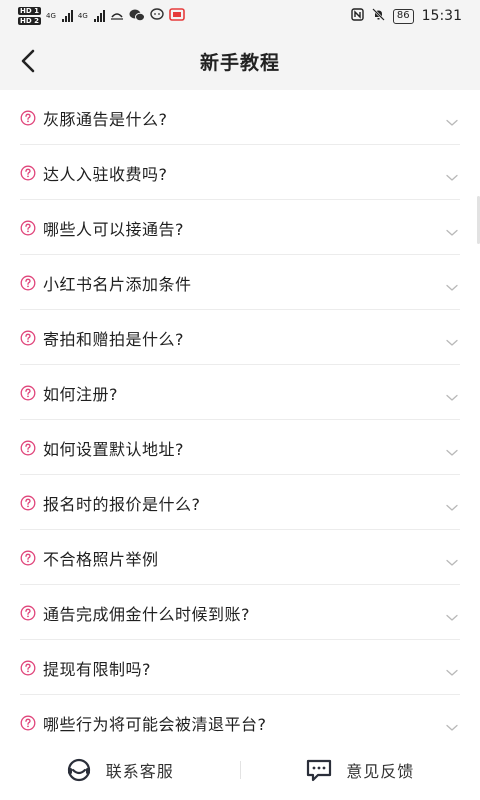 This screenshot has height=800, width=480. I want to click on message-bubble-icon, so click(157, 16).